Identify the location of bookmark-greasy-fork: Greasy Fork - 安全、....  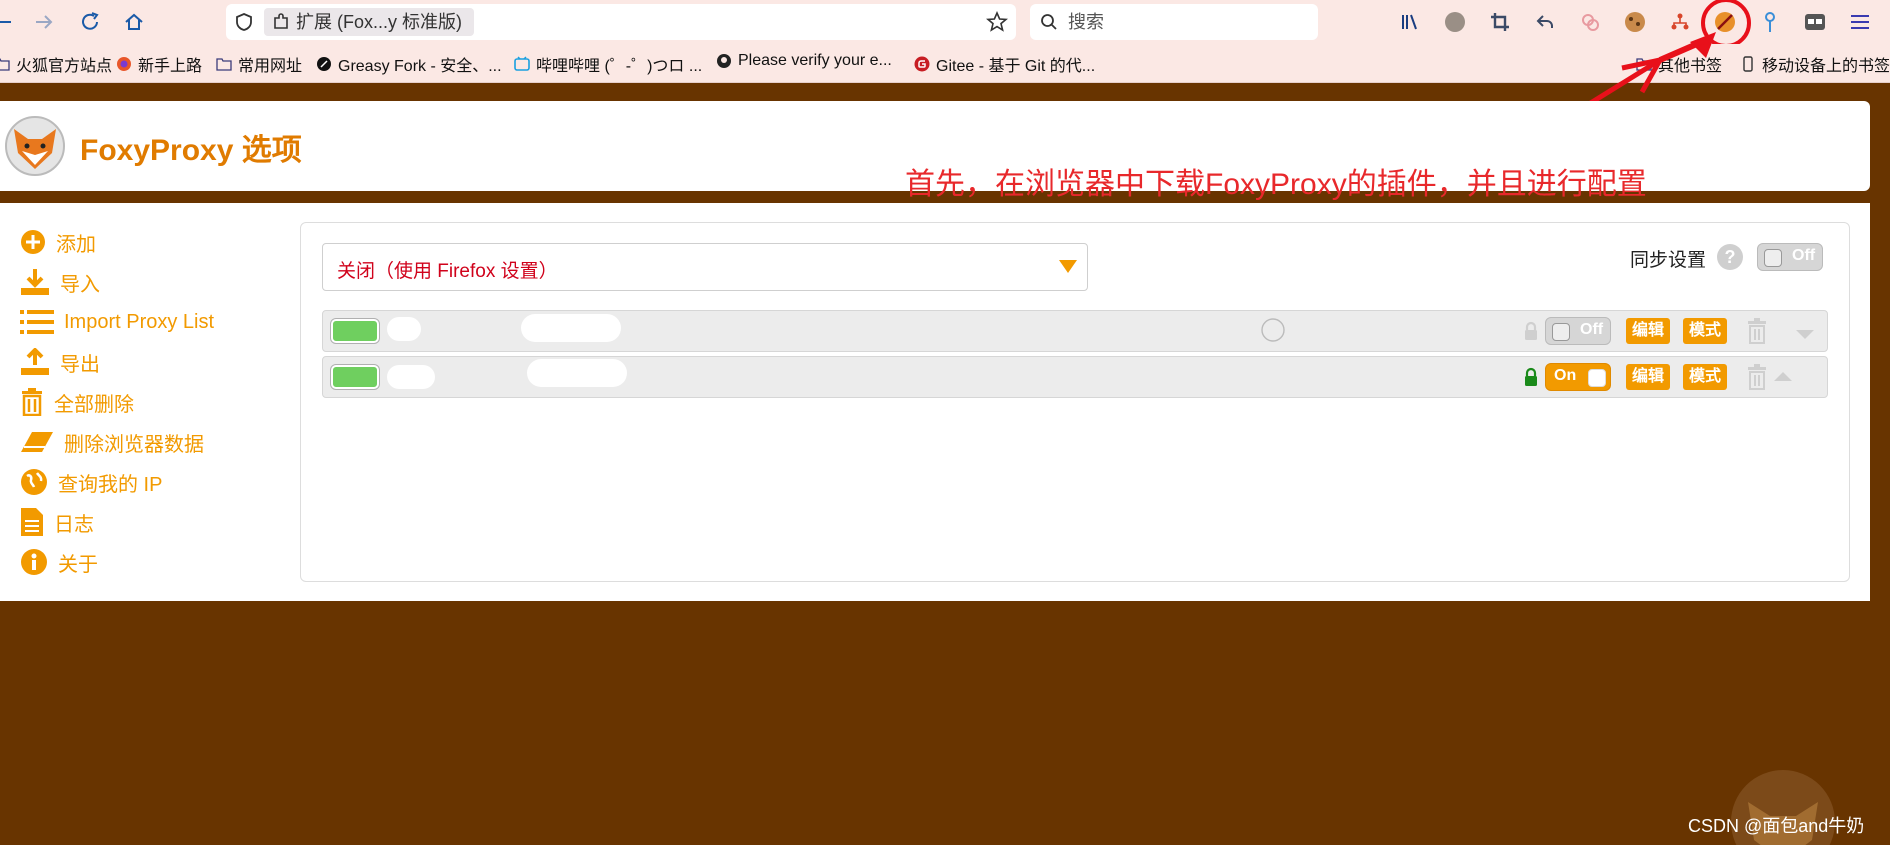
(409, 64).